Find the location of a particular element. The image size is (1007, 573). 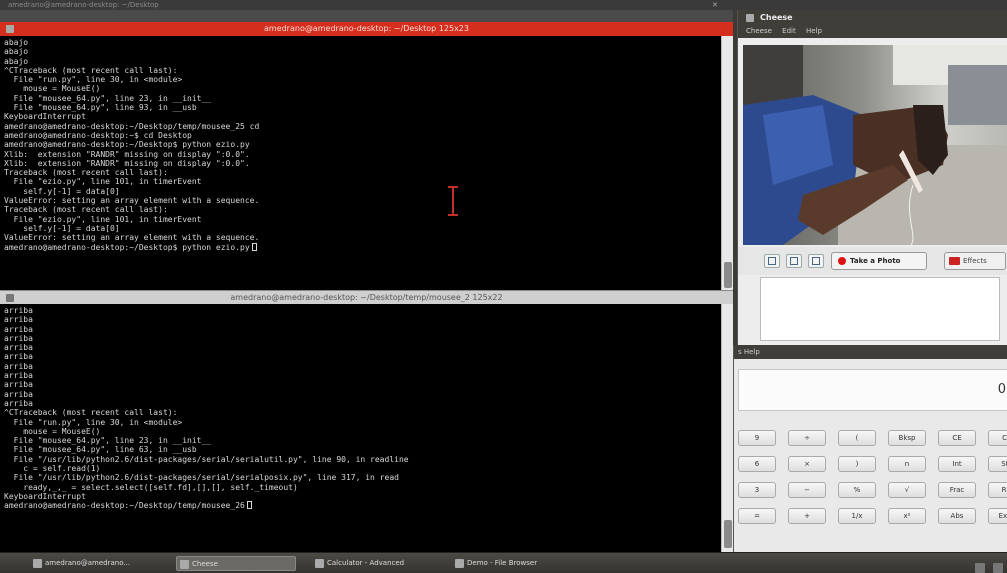

calc-key: Sto is located at coordinates (997, 464).